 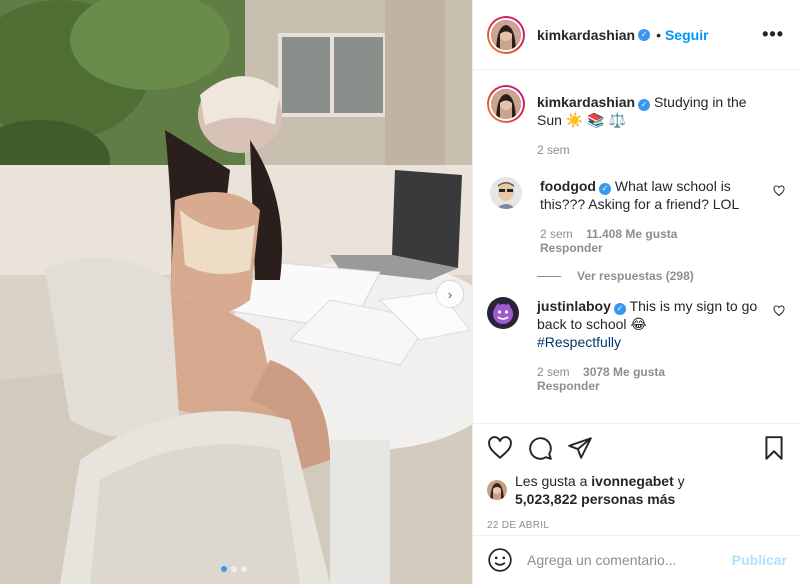 What do you see at coordinates (540, 448) in the screenshot?
I see `comment-icon` at bounding box center [540, 448].